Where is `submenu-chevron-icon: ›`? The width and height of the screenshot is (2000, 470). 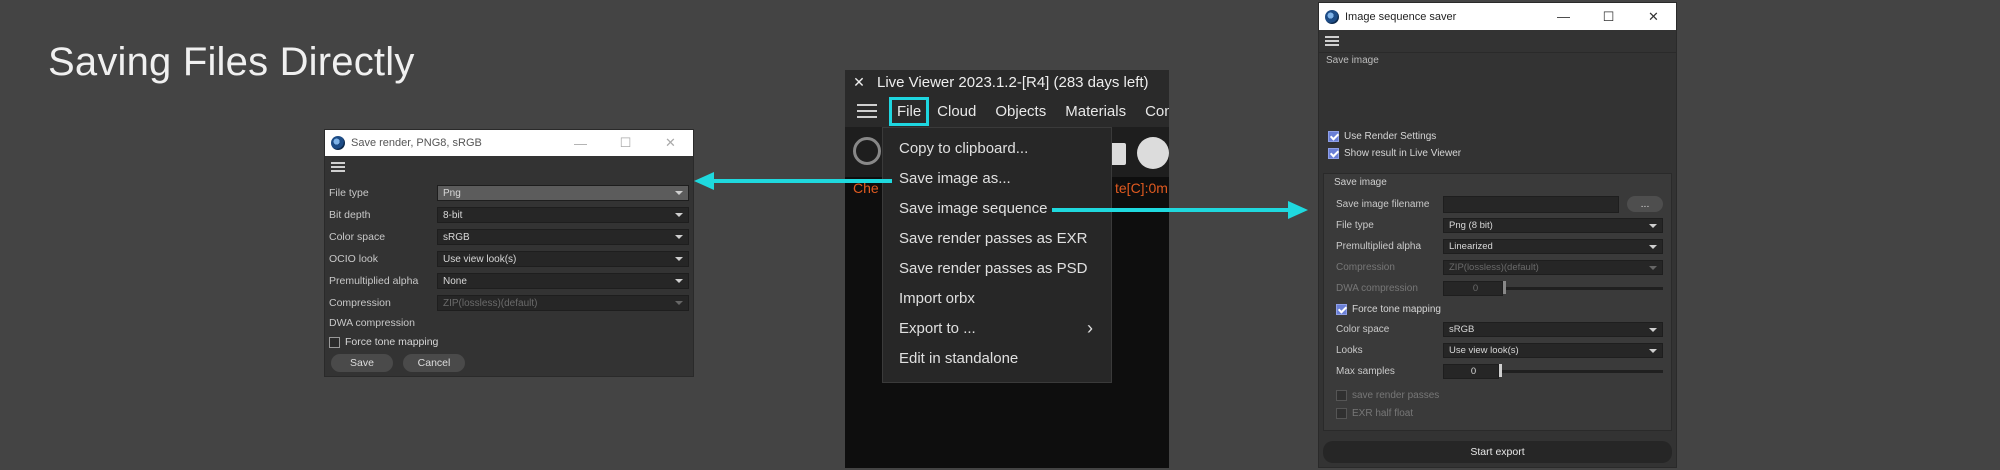 submenu-chevron-icon: › is located at coordinates (1090, 328).